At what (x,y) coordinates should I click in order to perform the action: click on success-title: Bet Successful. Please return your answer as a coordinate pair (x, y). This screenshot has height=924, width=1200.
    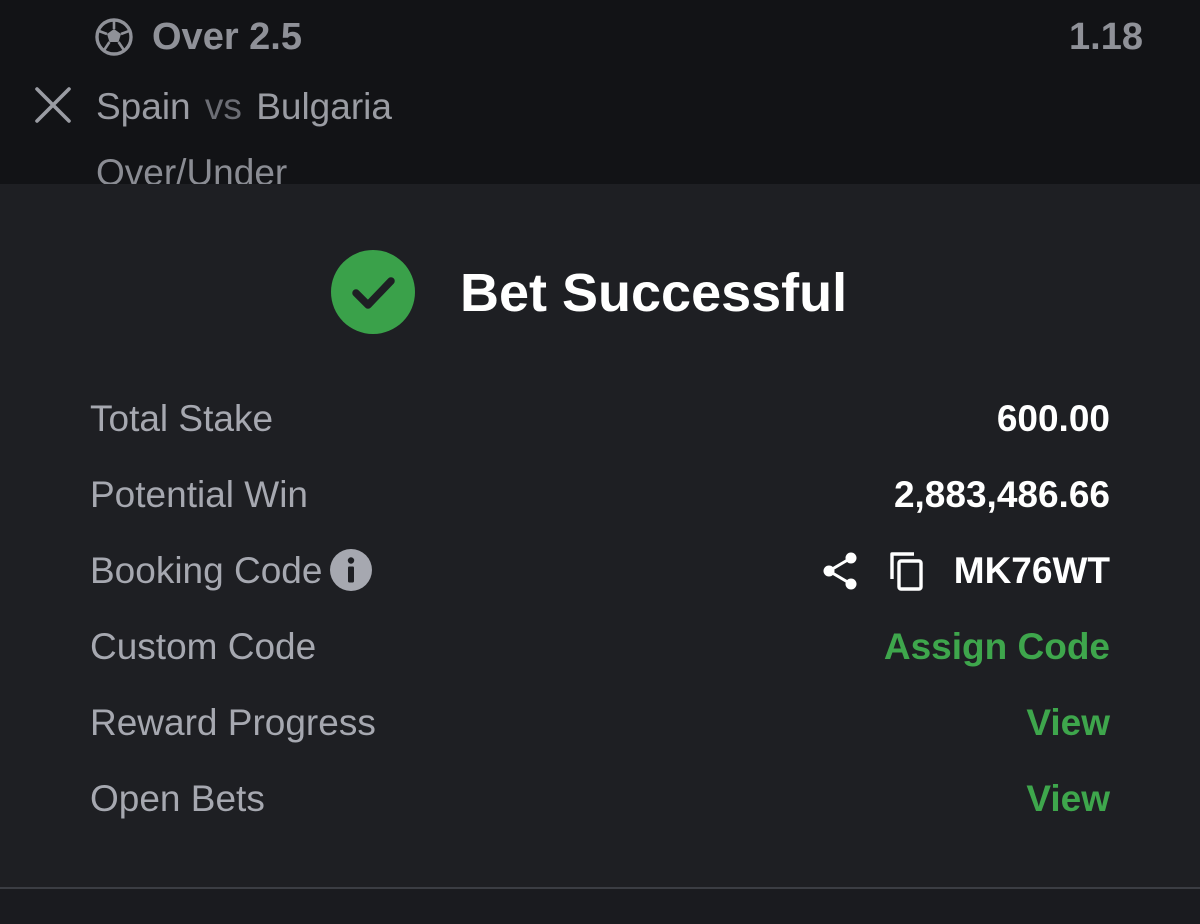
    Looking at the image, I should click on (654, 293).